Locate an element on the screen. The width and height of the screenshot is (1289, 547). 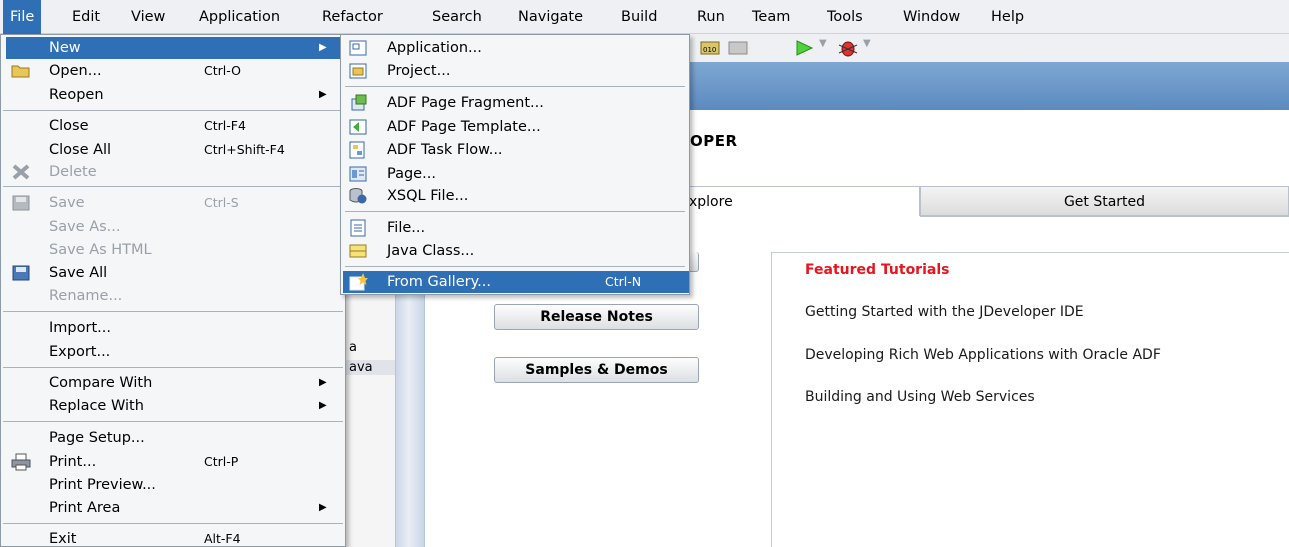
save-all-icon is located at coordinates (21, 273).